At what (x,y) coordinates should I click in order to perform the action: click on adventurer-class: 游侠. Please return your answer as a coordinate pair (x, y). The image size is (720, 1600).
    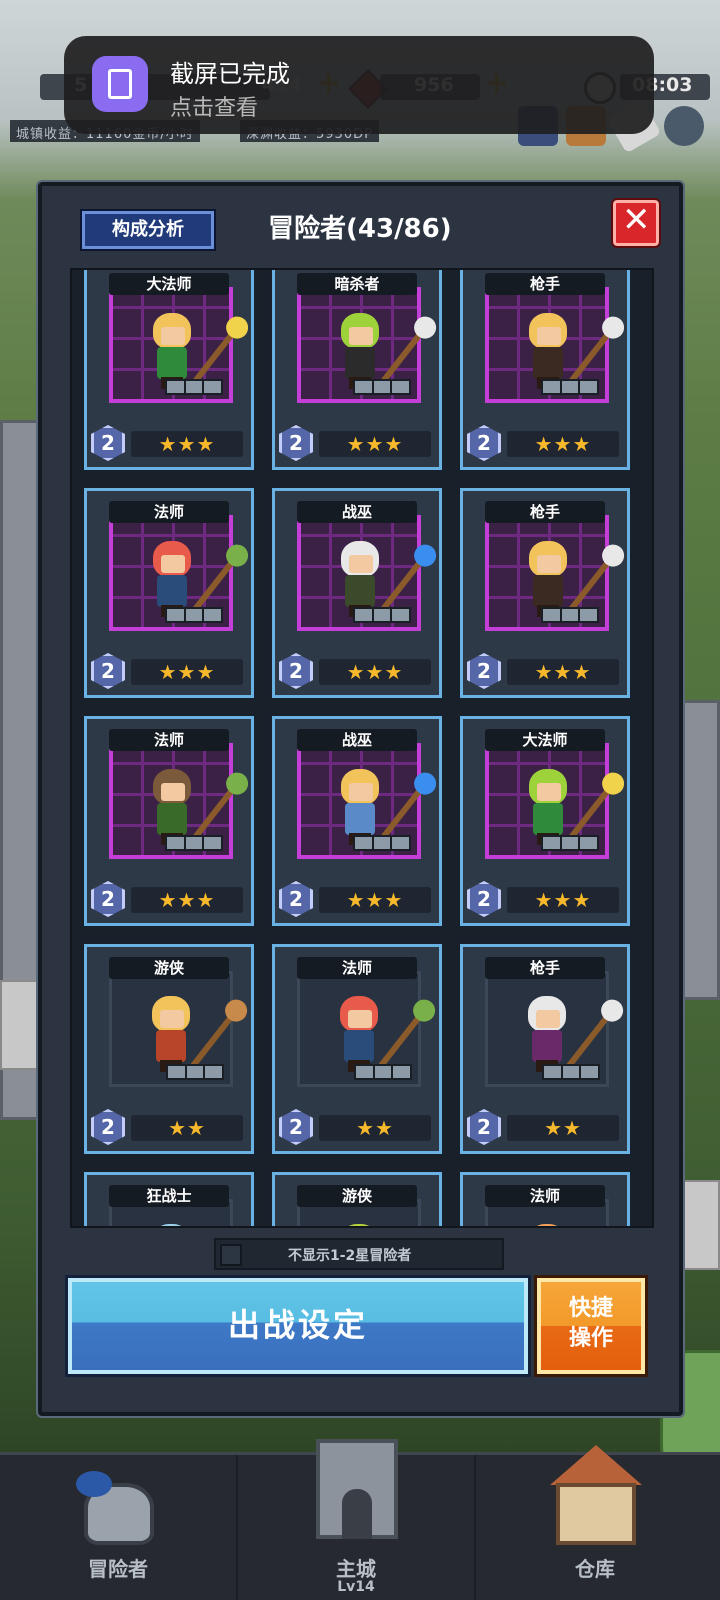
    Looking at the image, I should click on (357, 1196).